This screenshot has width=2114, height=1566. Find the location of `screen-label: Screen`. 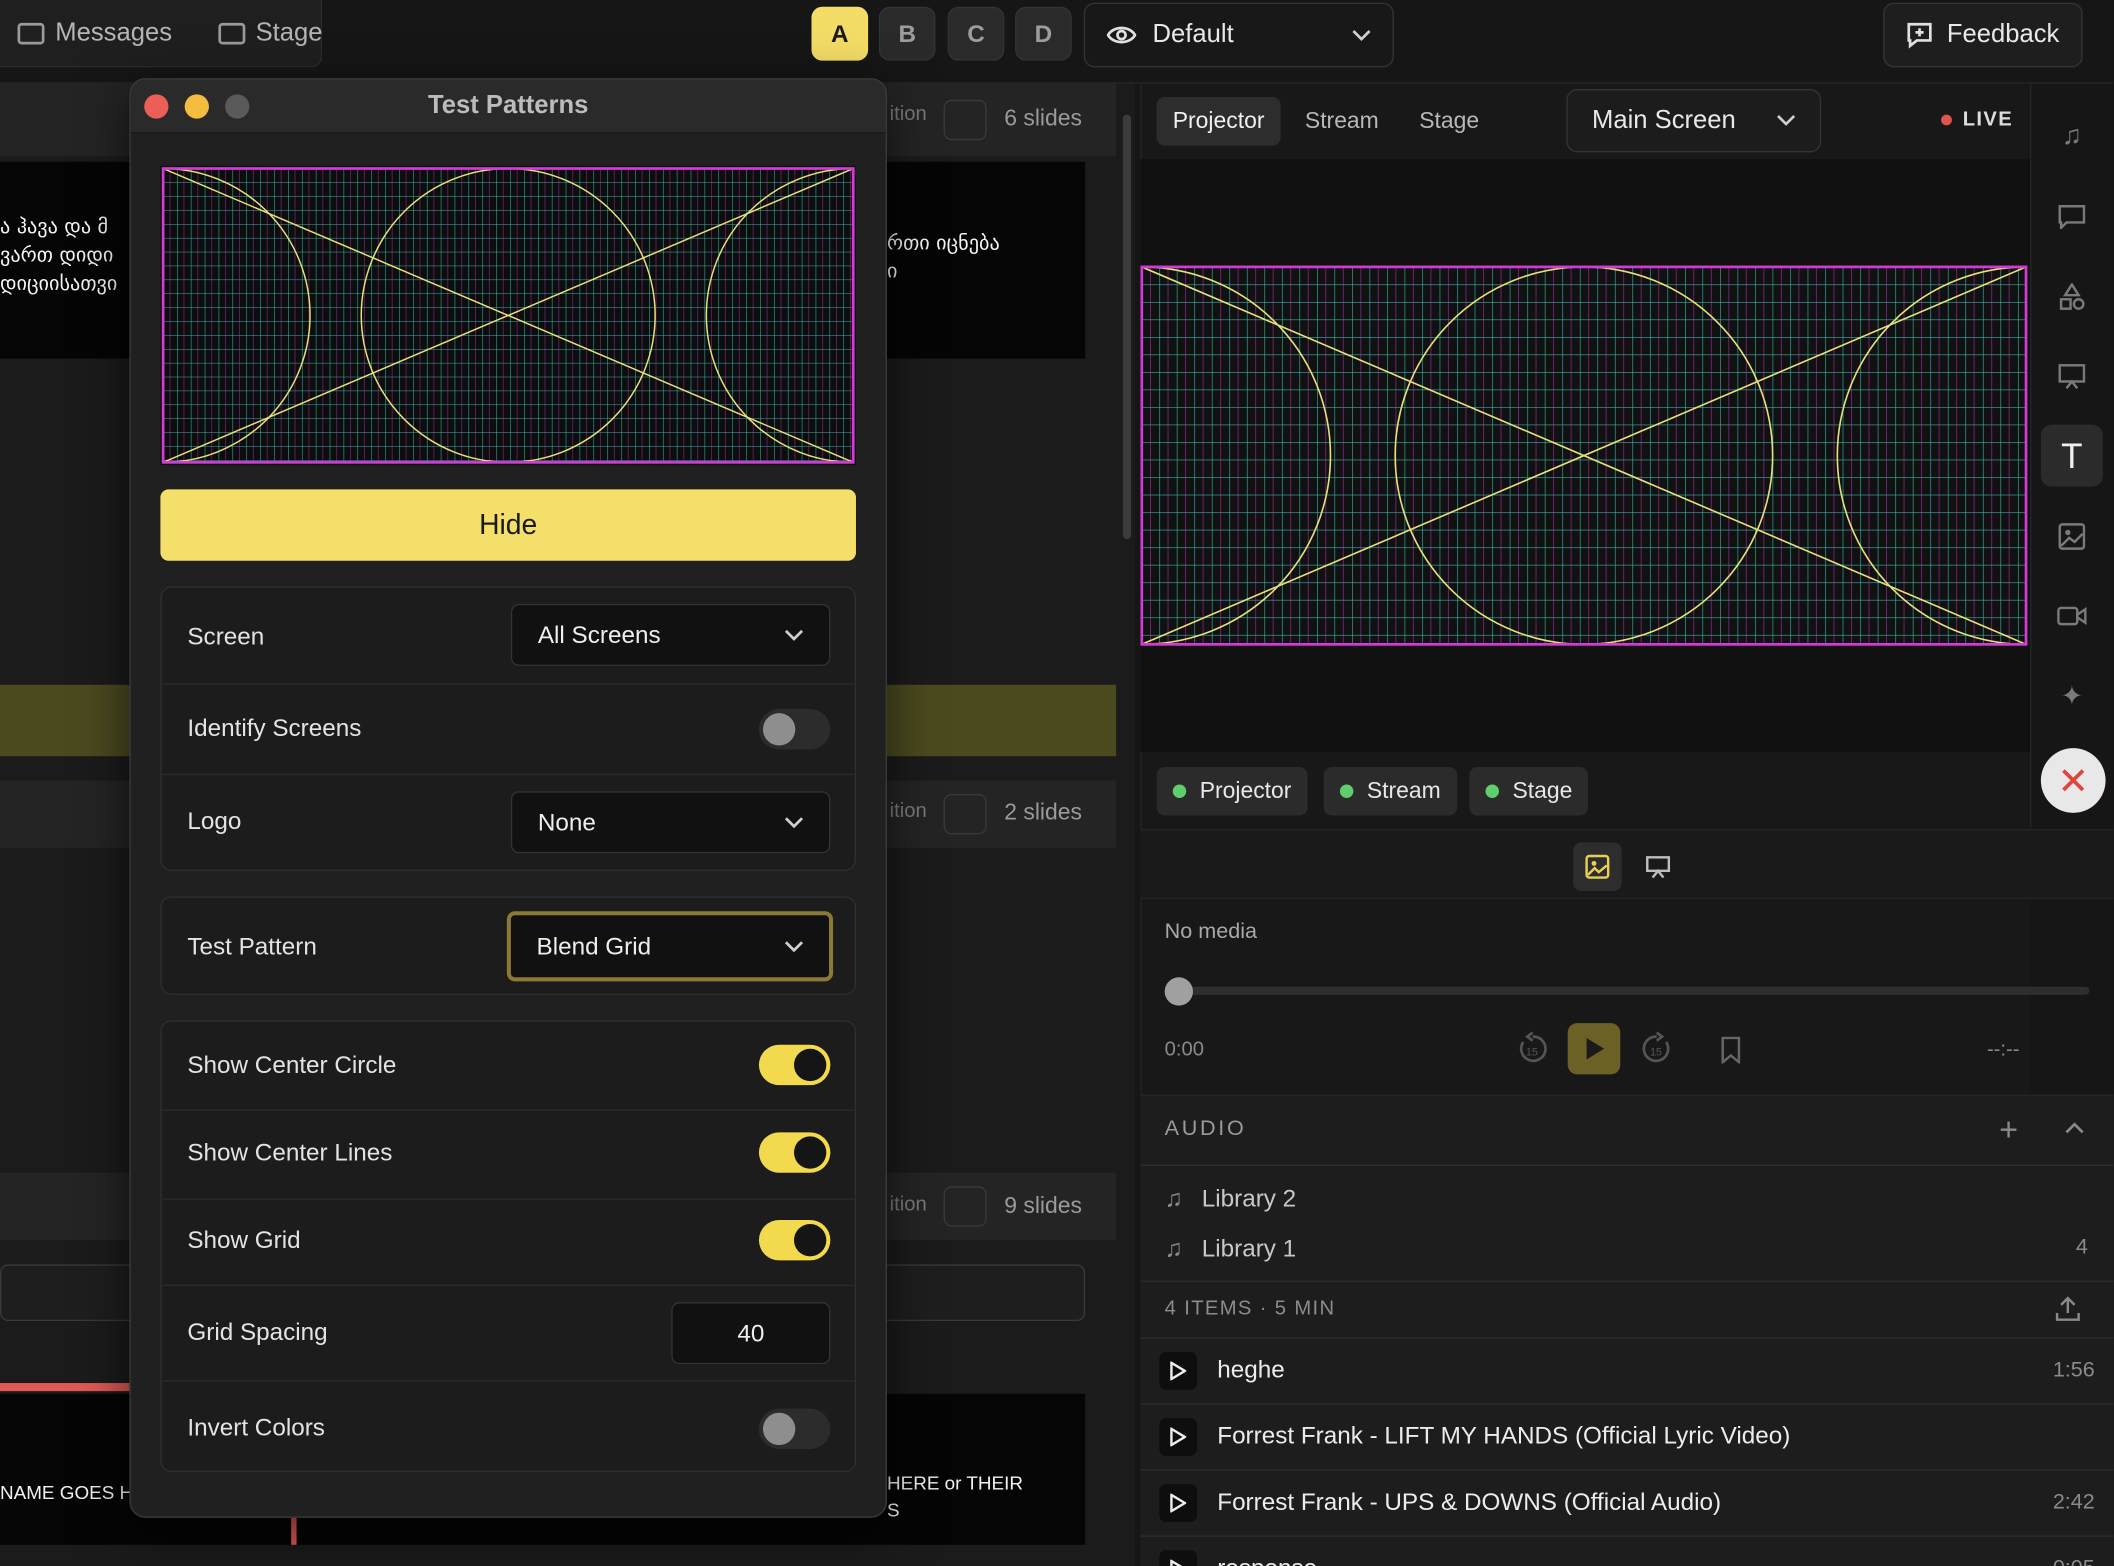

screen-label: Screen is located at coordinates (226, 636).